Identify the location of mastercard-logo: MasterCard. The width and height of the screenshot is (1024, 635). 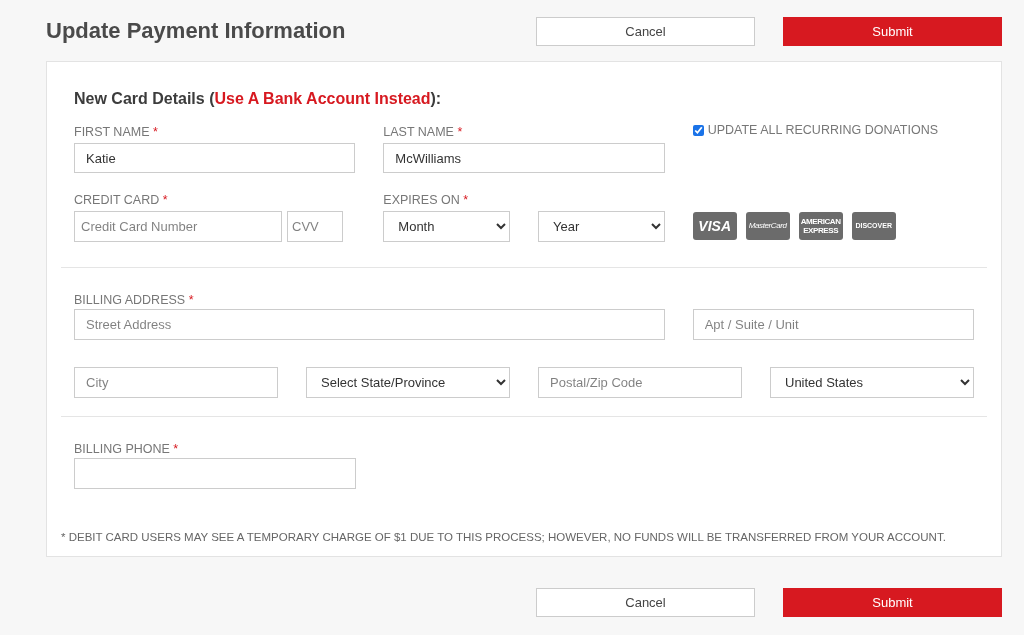
(767, 226).